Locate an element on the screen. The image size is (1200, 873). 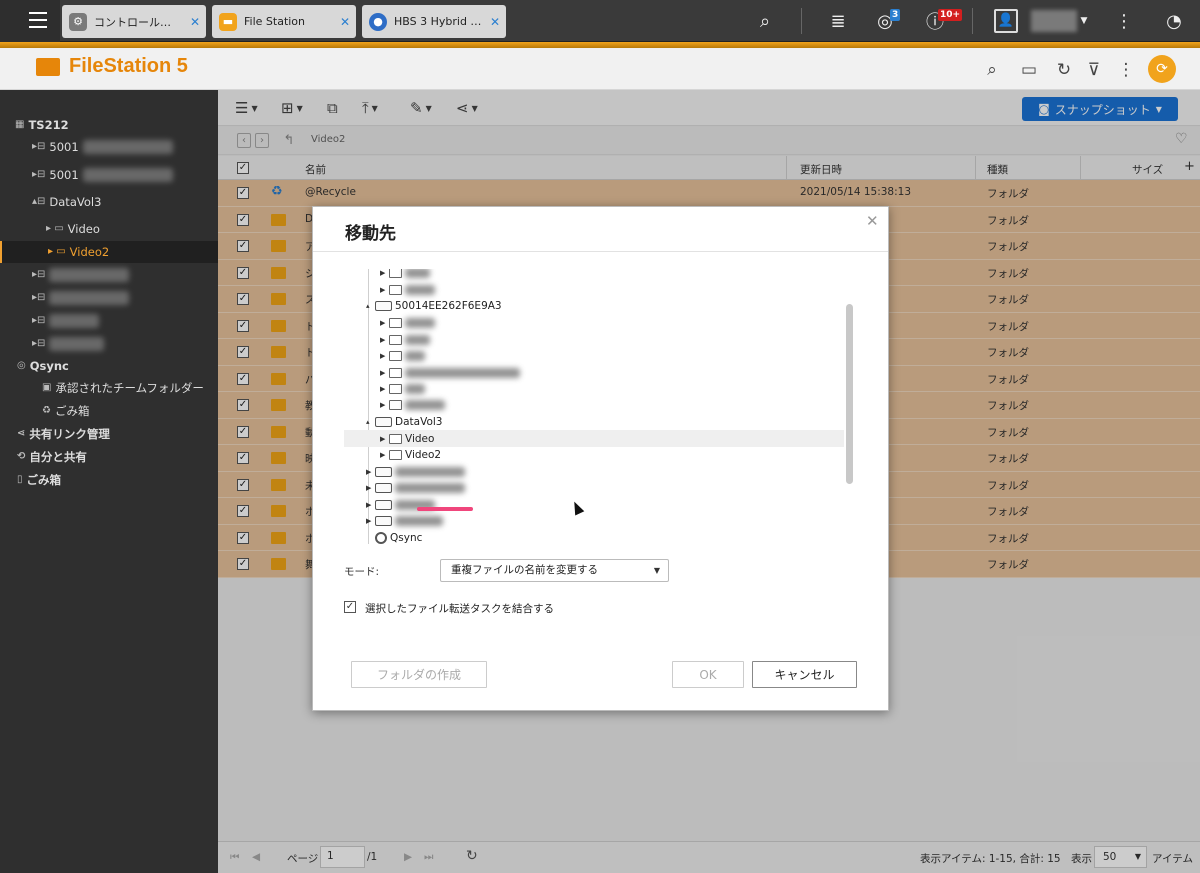
sidebar-item-shared-with-me: ⟲ 自分と共有 is located at coordinates (52, 457).